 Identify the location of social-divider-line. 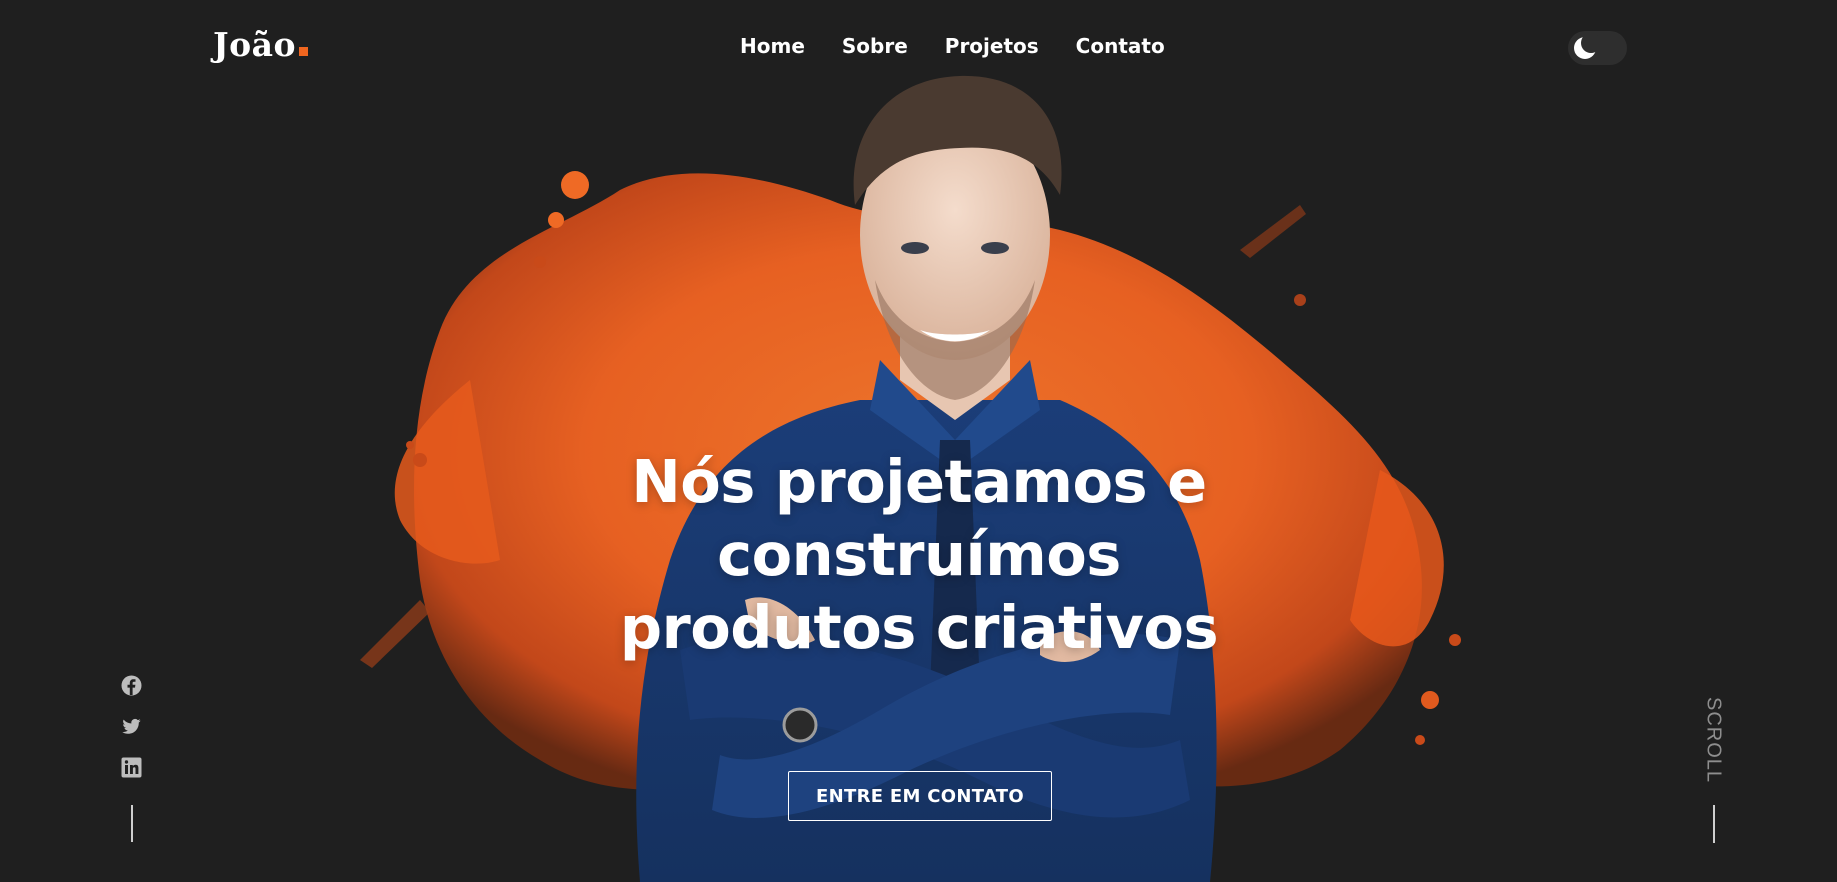
(132, 823).